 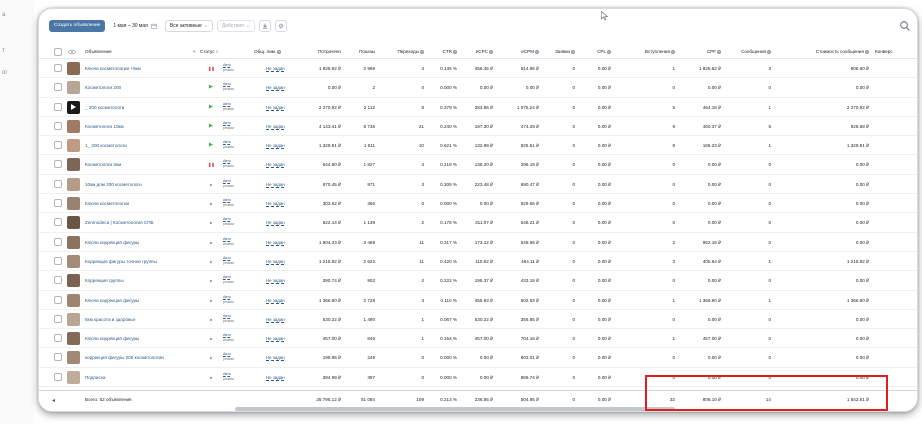 I want to click on col-conversions: Конверс, so click(x=884, y=52).